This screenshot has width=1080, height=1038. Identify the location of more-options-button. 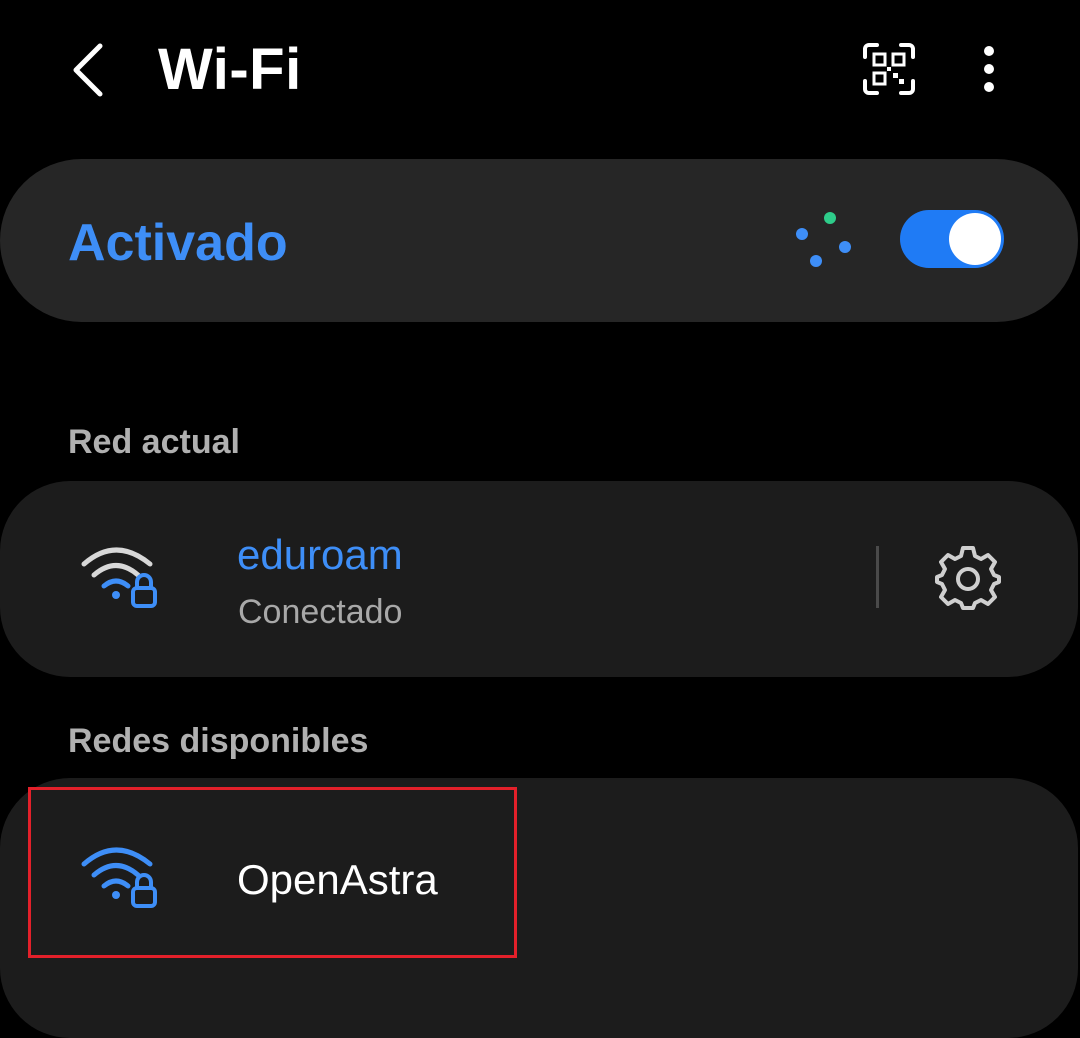
(989, 69).